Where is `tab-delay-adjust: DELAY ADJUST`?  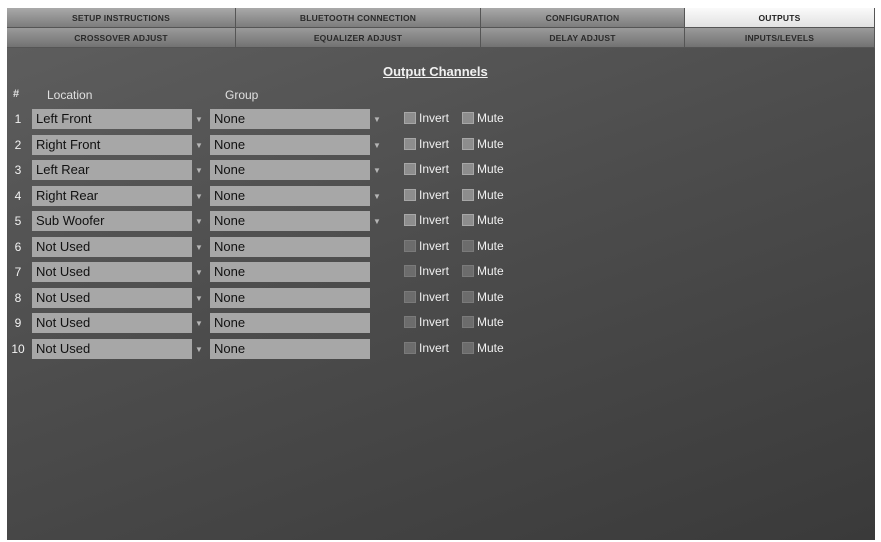
tab-delay-adjust: DELAY ADJUST is located at coordinates (583, 38).